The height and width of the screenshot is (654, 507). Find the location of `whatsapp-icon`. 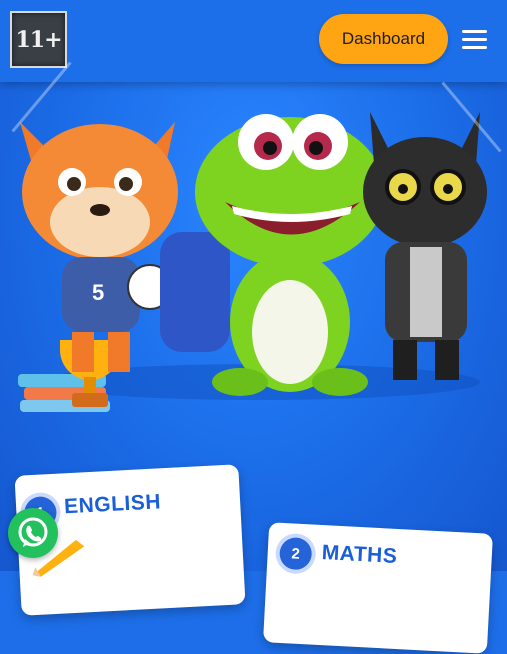

whatsapp-icon is located at coordinates (33, 533).